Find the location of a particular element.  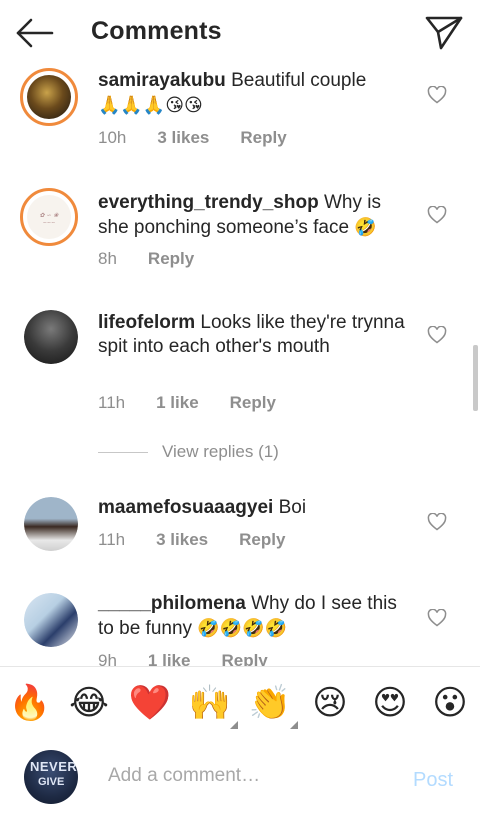

comment-username: _____philomena is located at coordinates (172, 603).